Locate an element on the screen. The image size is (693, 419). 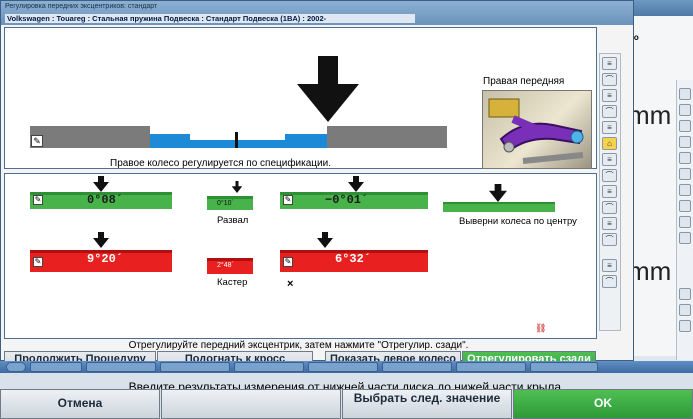
camber-left-value: 0°08´ is located at coordinates (105, 200).